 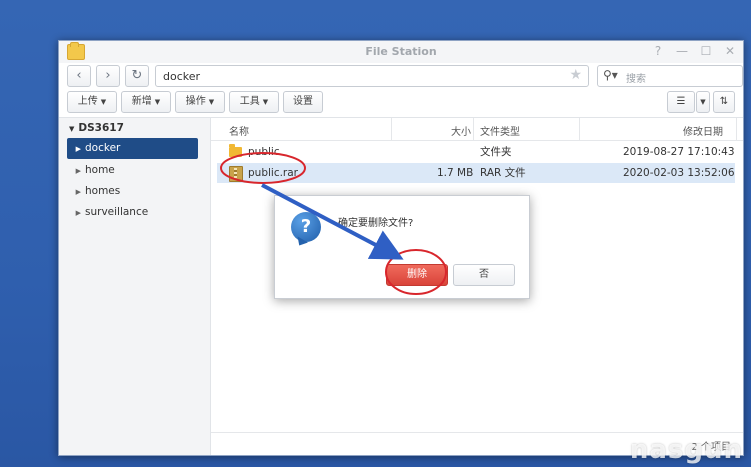 I want to click on settings-button: 设置, so click(x=303, y=102).